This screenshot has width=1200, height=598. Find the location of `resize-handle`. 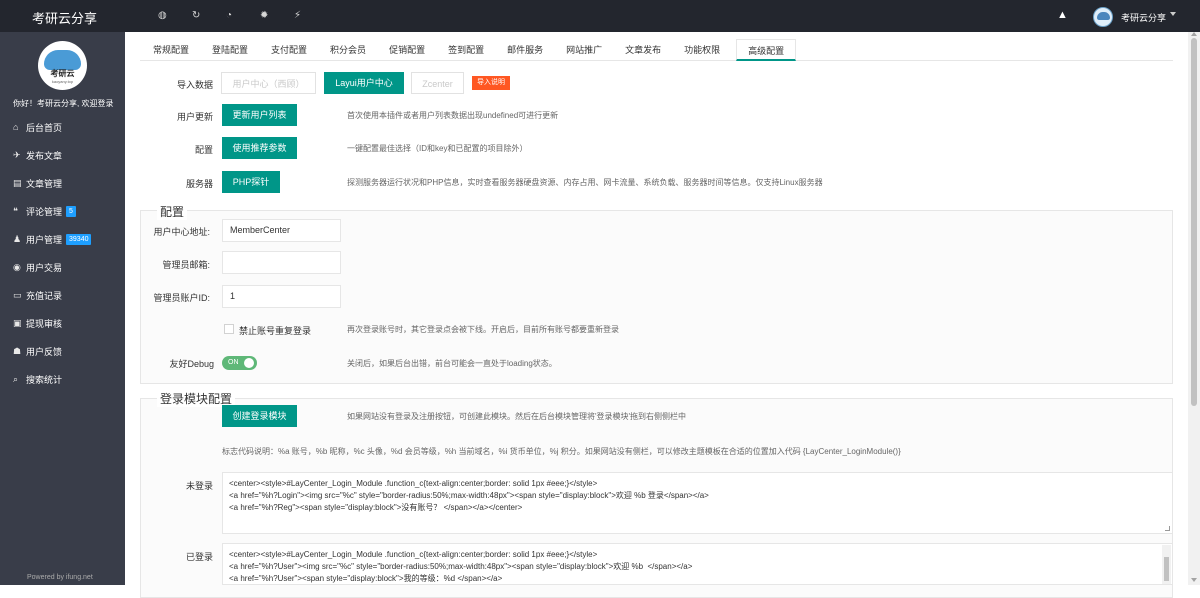

resize-handle is located at coordinates (1167, 528).